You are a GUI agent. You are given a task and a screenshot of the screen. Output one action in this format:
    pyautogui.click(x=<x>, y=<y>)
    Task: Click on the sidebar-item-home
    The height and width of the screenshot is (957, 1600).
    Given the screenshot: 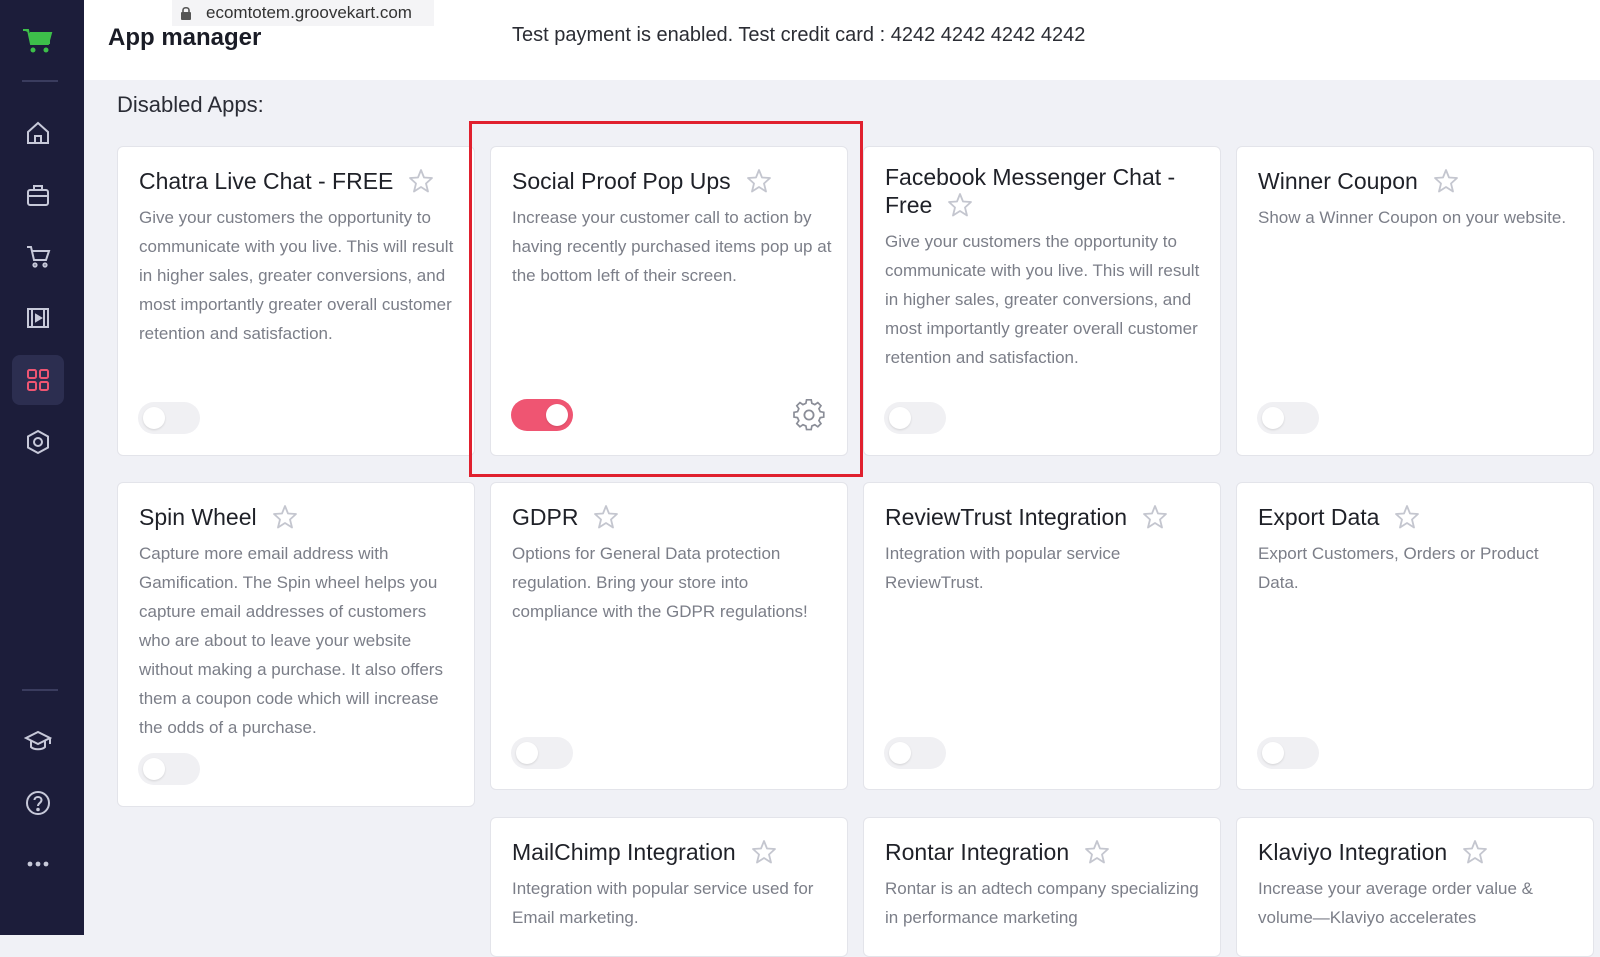 What is the action you would take?
    pyautogui.click(x=38, y=133)
    